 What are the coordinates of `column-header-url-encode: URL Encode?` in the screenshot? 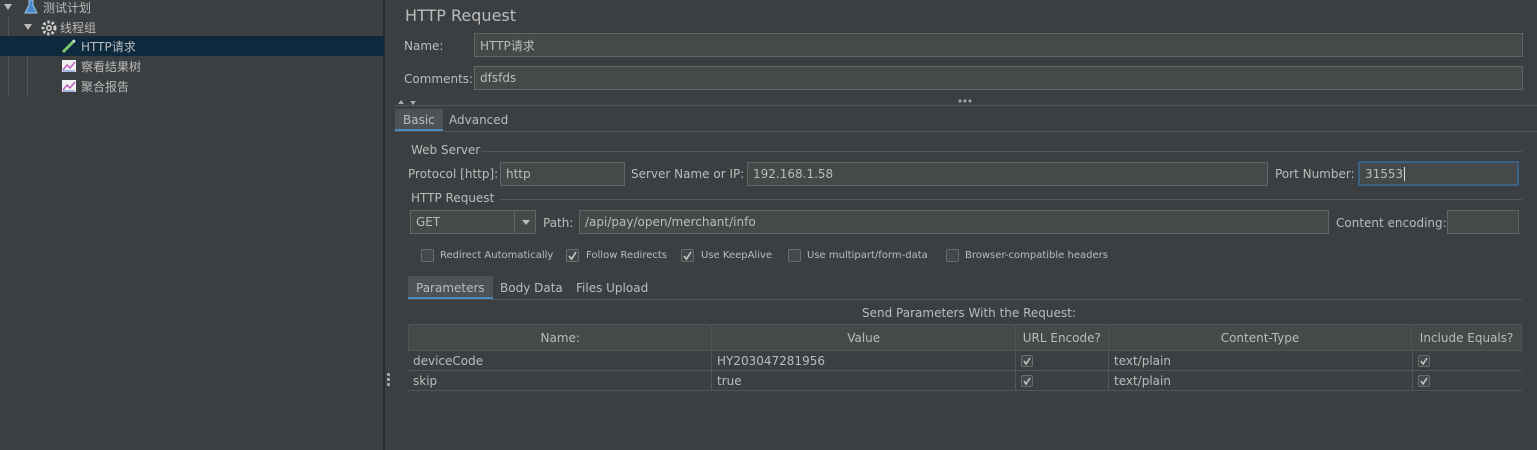 It's located at (1062, 337).